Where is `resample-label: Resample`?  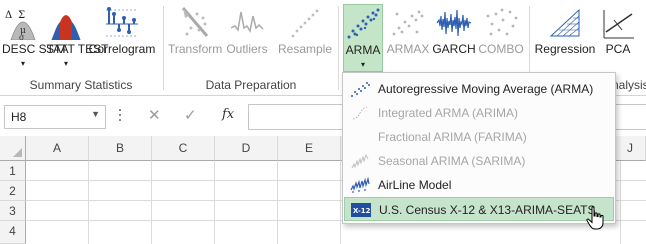 resample-label: Resample is located at coordinates (305, 49).